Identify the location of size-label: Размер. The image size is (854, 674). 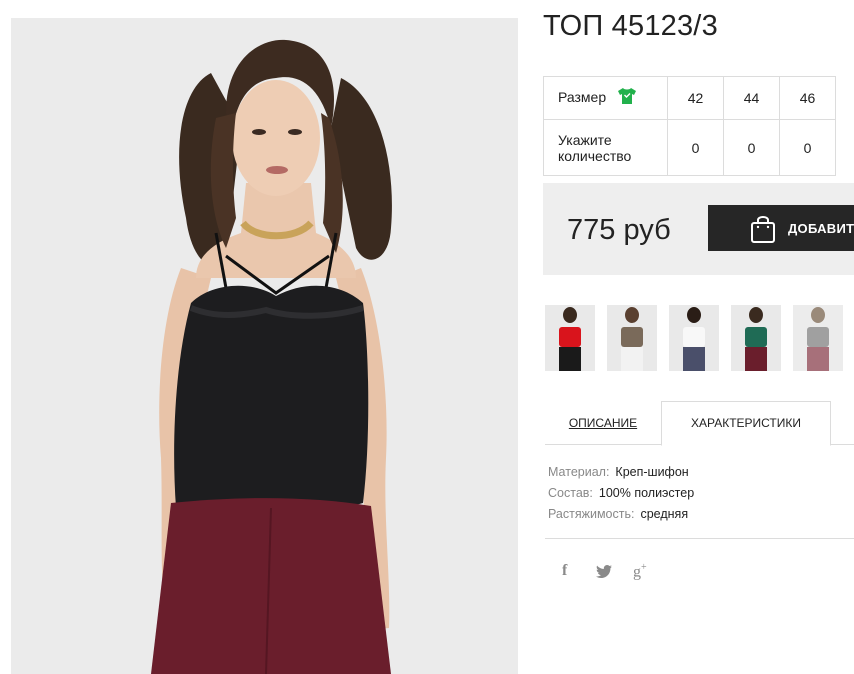
(582, 97).